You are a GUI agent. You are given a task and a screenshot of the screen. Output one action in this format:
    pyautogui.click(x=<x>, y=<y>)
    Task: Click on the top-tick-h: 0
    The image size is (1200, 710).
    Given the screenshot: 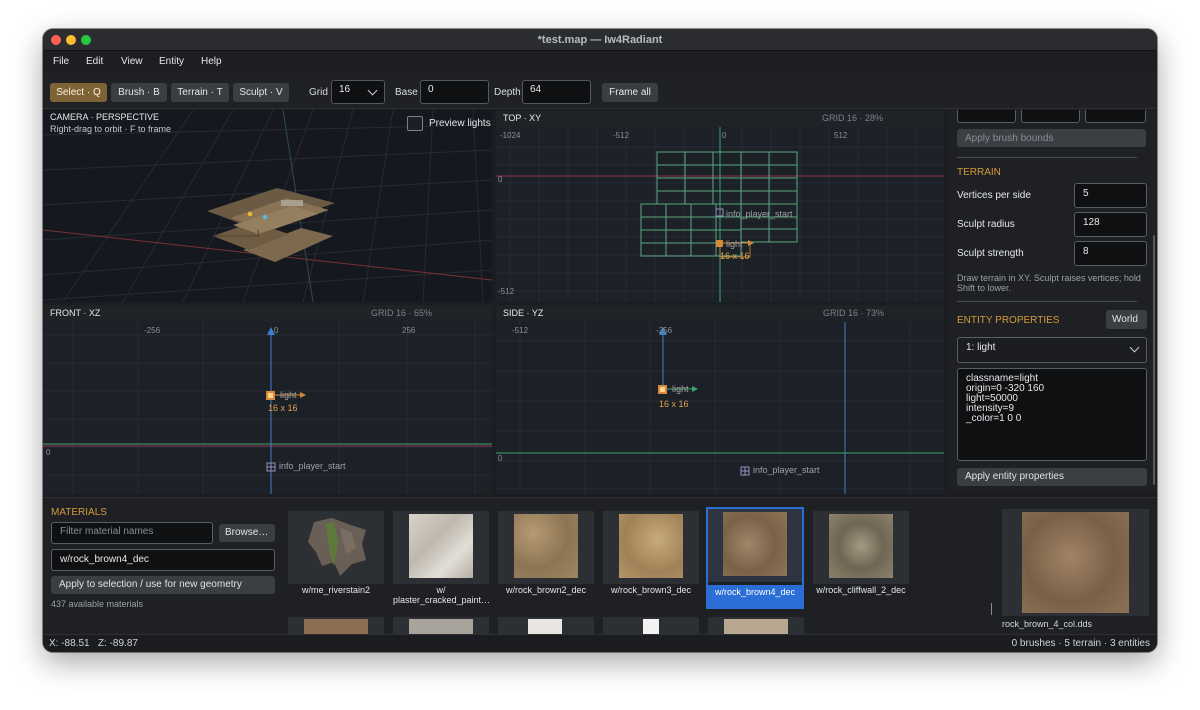 What is the action you would take?
    pyautogui.click(x=724, y=135)
    